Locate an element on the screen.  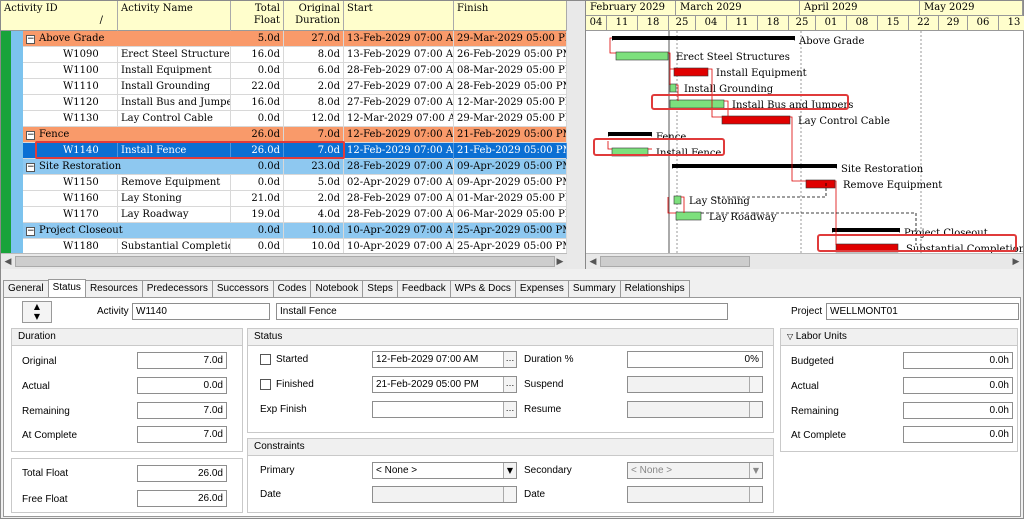
suspend-field is located at coordinates (695, 384).